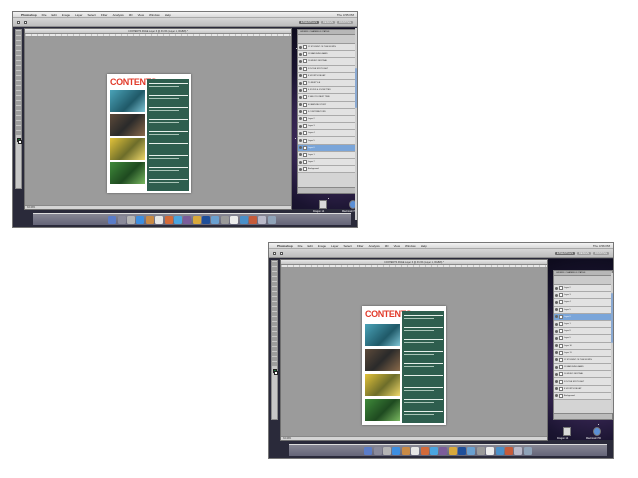  Describe the element at coordinates (387, 246) in the screenshot. I see `menu-3d: 3D` at that location.